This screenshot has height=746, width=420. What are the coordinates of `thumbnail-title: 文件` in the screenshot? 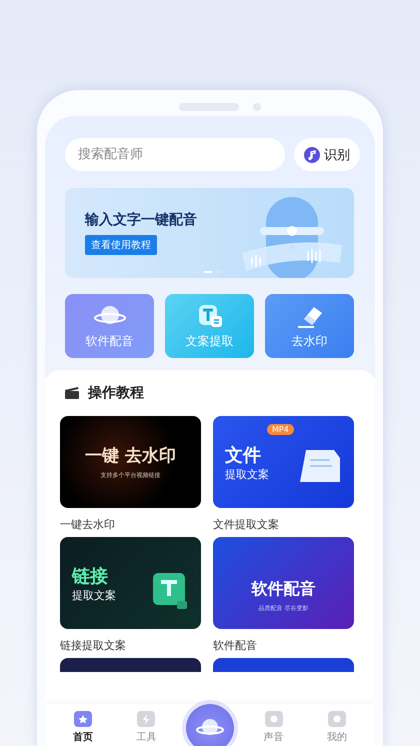 It's located at (243, 455).